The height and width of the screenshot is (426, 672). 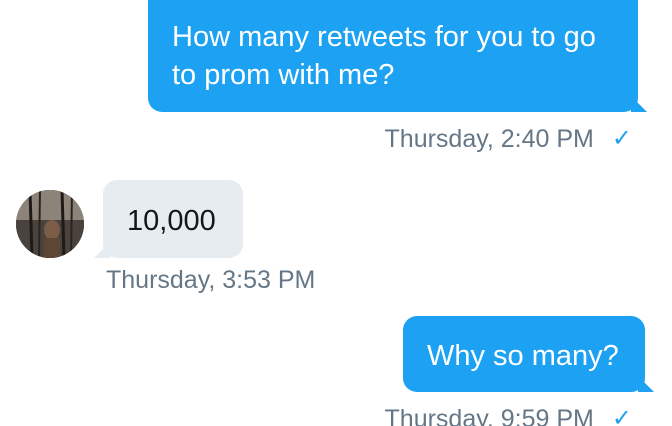 I want to click on message-bubble-sent: Why so many?, so click(x=528, y=354).